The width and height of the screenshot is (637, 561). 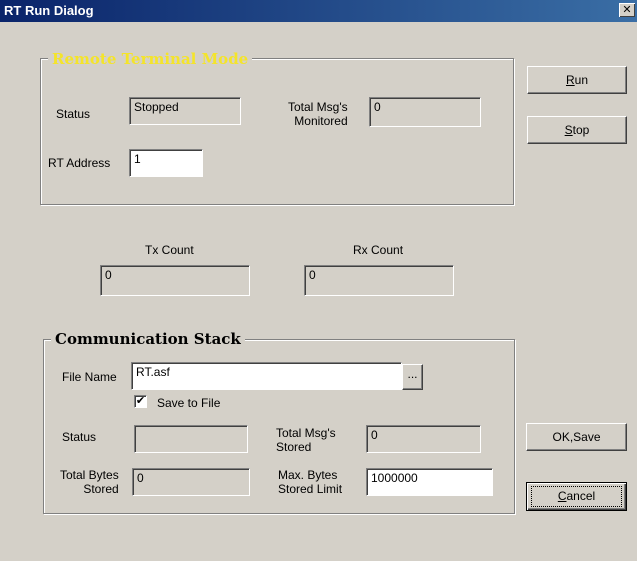 What do you see at coordinates (318, 107) in the screenshot?
I see `rt-total-msgs-label-line1: Total Msg's` at bounding box center [318, 107].